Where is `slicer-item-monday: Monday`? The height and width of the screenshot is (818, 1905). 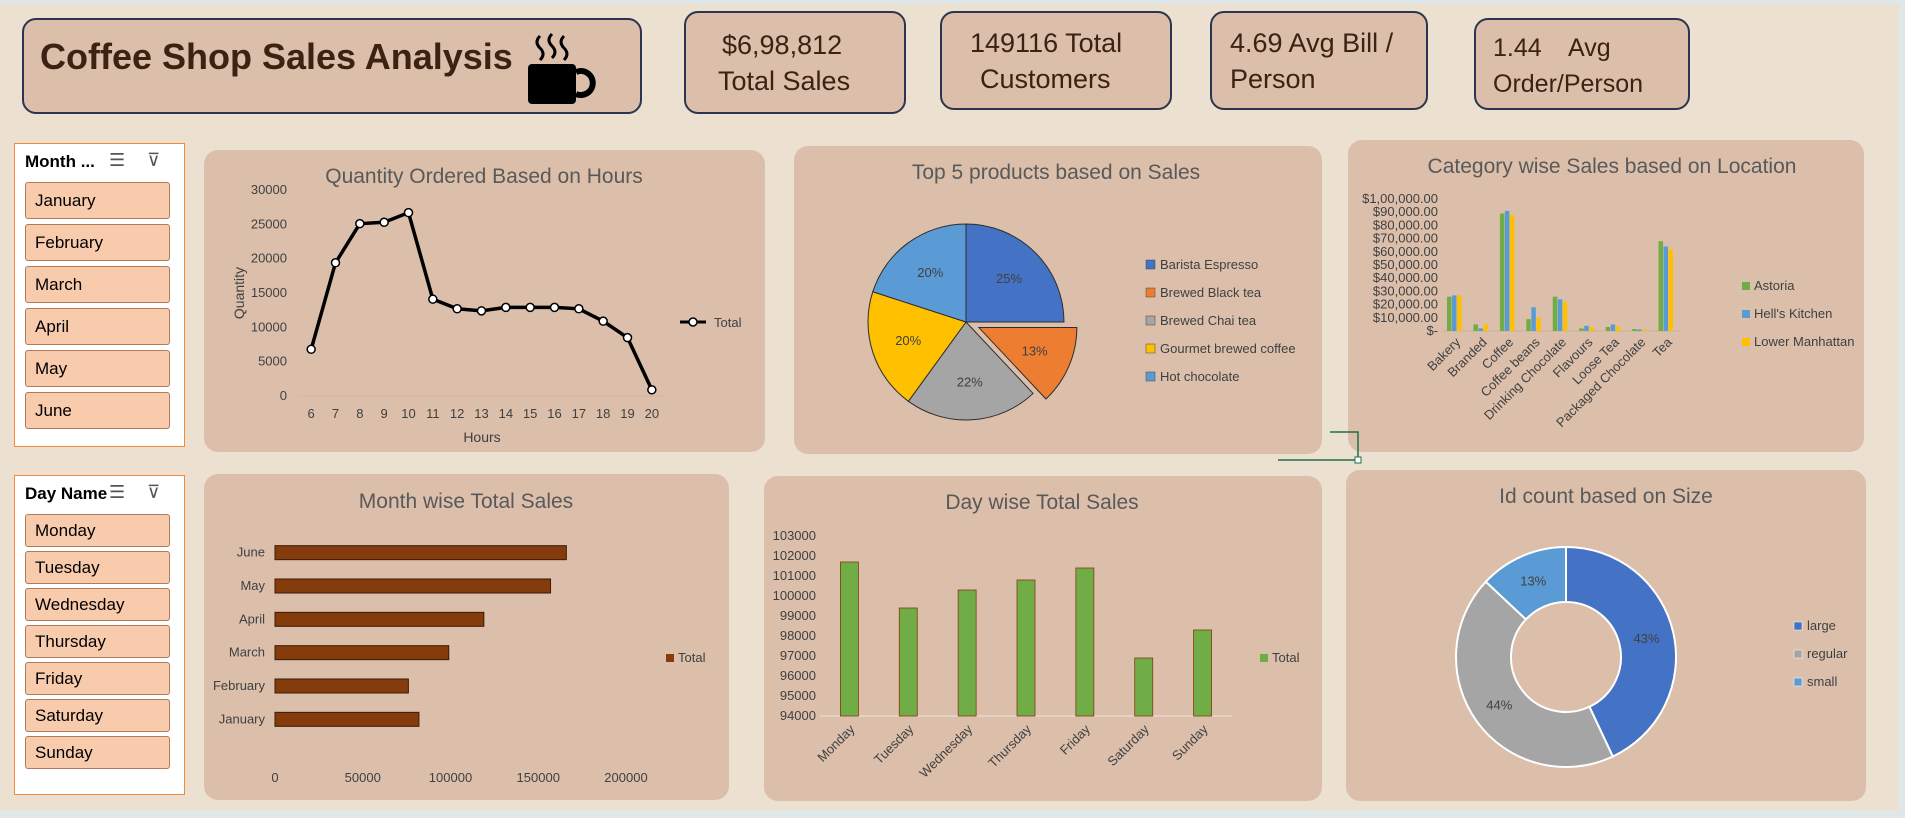
slicer-item-monday: Monday is located at coordinates (97, 530).